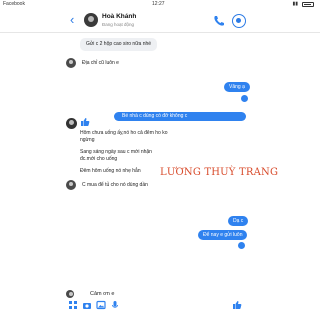 This screenshot has height=320, width=320. I want to click on back-button: ‹, so click(72, 19).